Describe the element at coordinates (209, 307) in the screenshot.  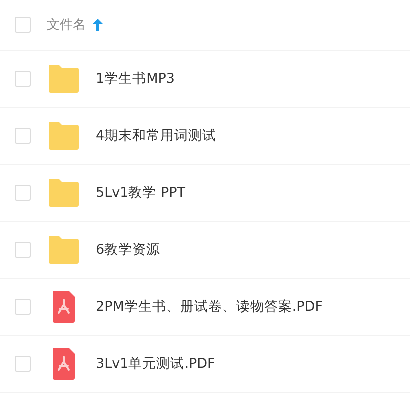
I see `file-name: 2PM学生书、册试卷、读物答案.PDF` at that location.